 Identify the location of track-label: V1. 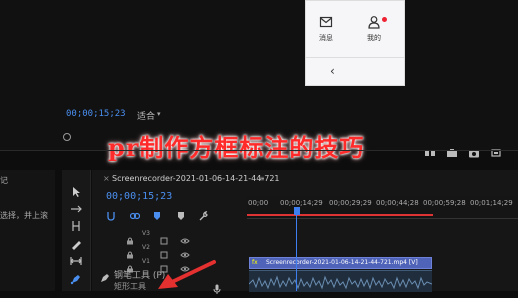
(146, 261).